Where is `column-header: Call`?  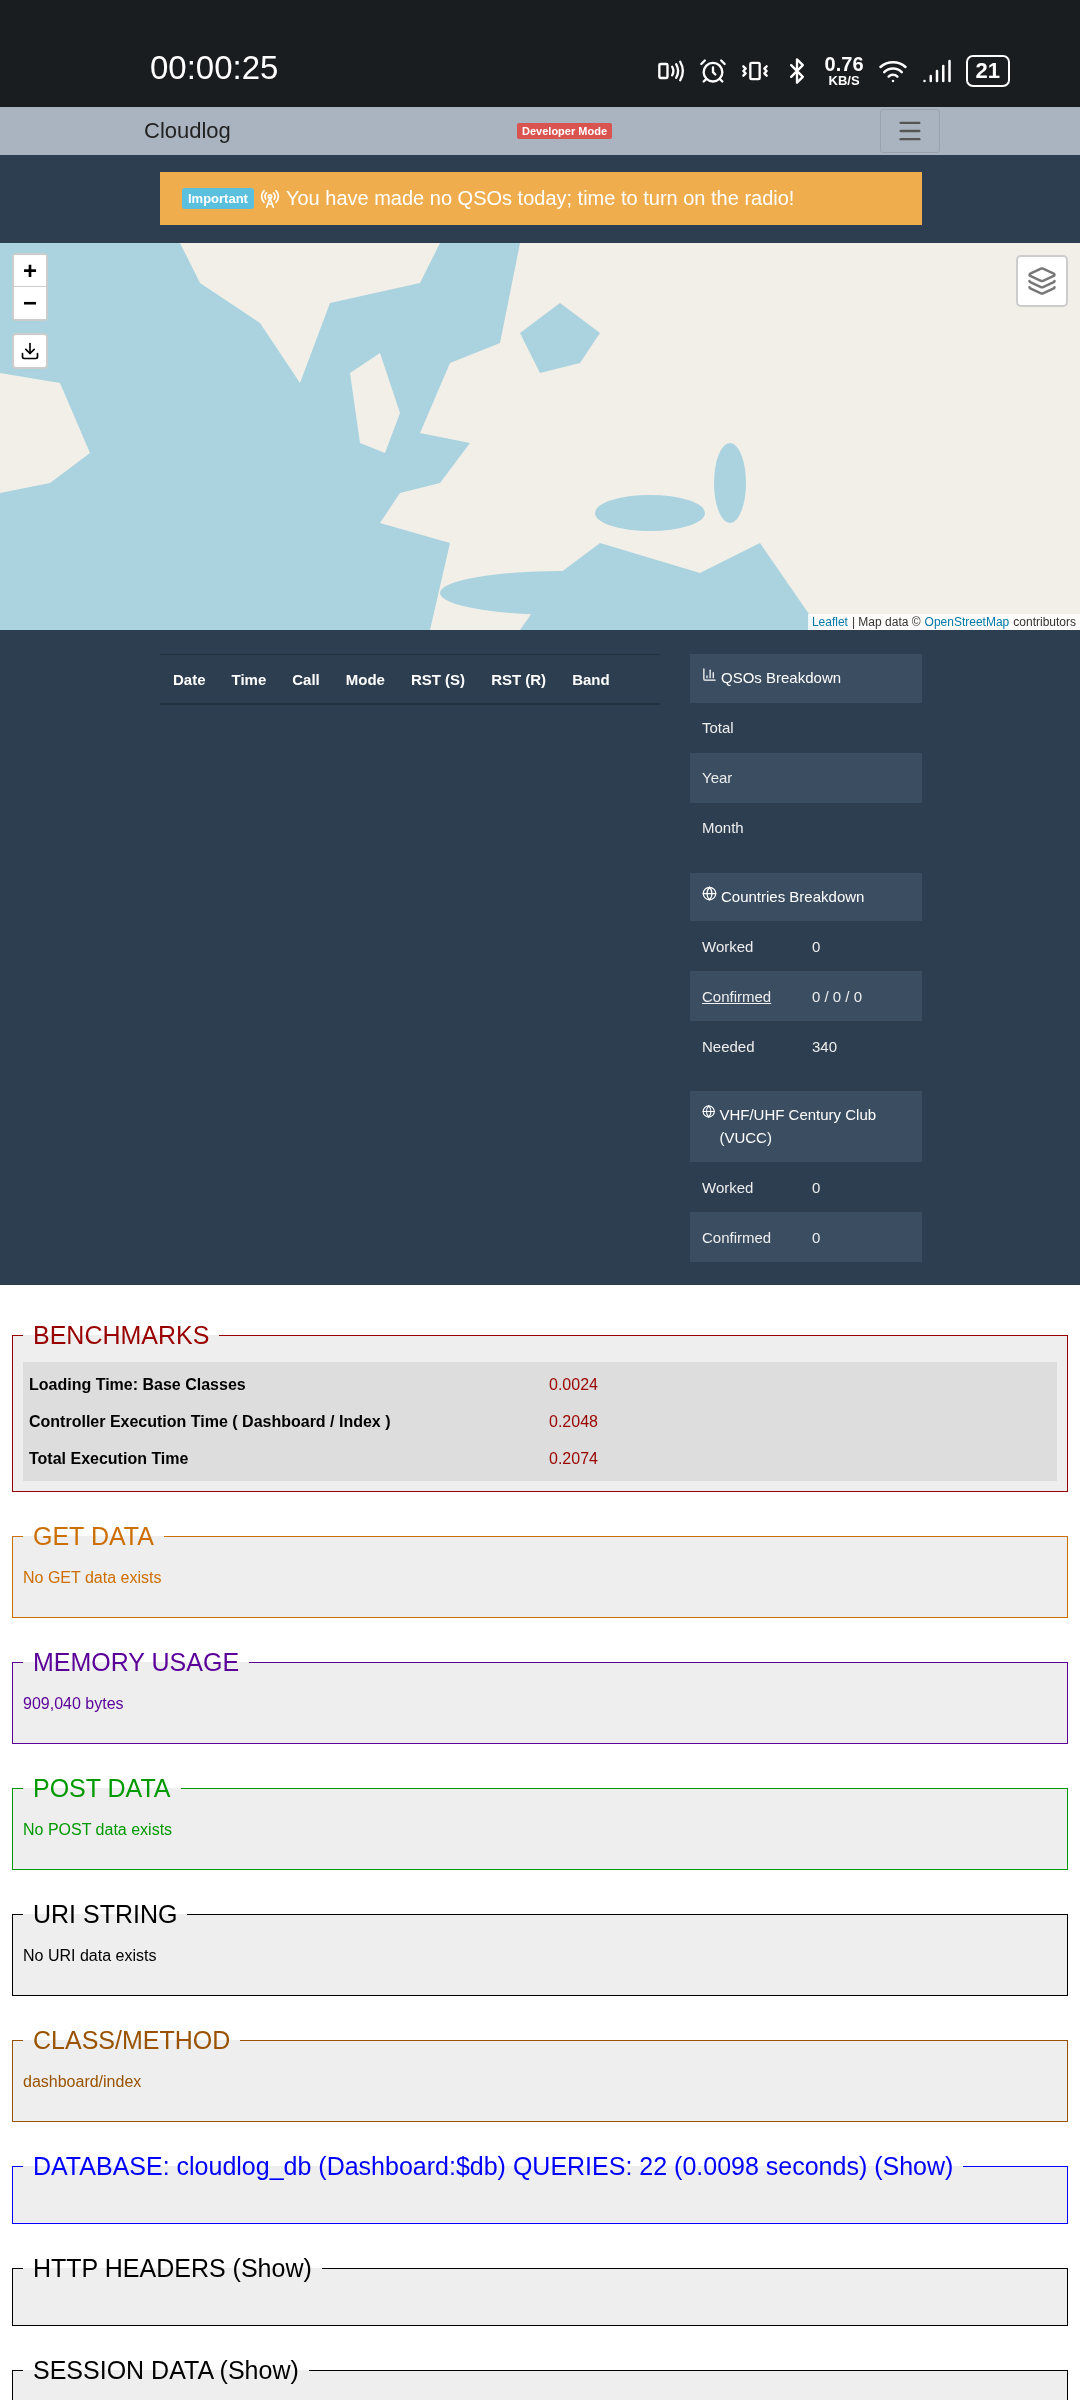 column-header: Call is located at coordinates (306, 679).